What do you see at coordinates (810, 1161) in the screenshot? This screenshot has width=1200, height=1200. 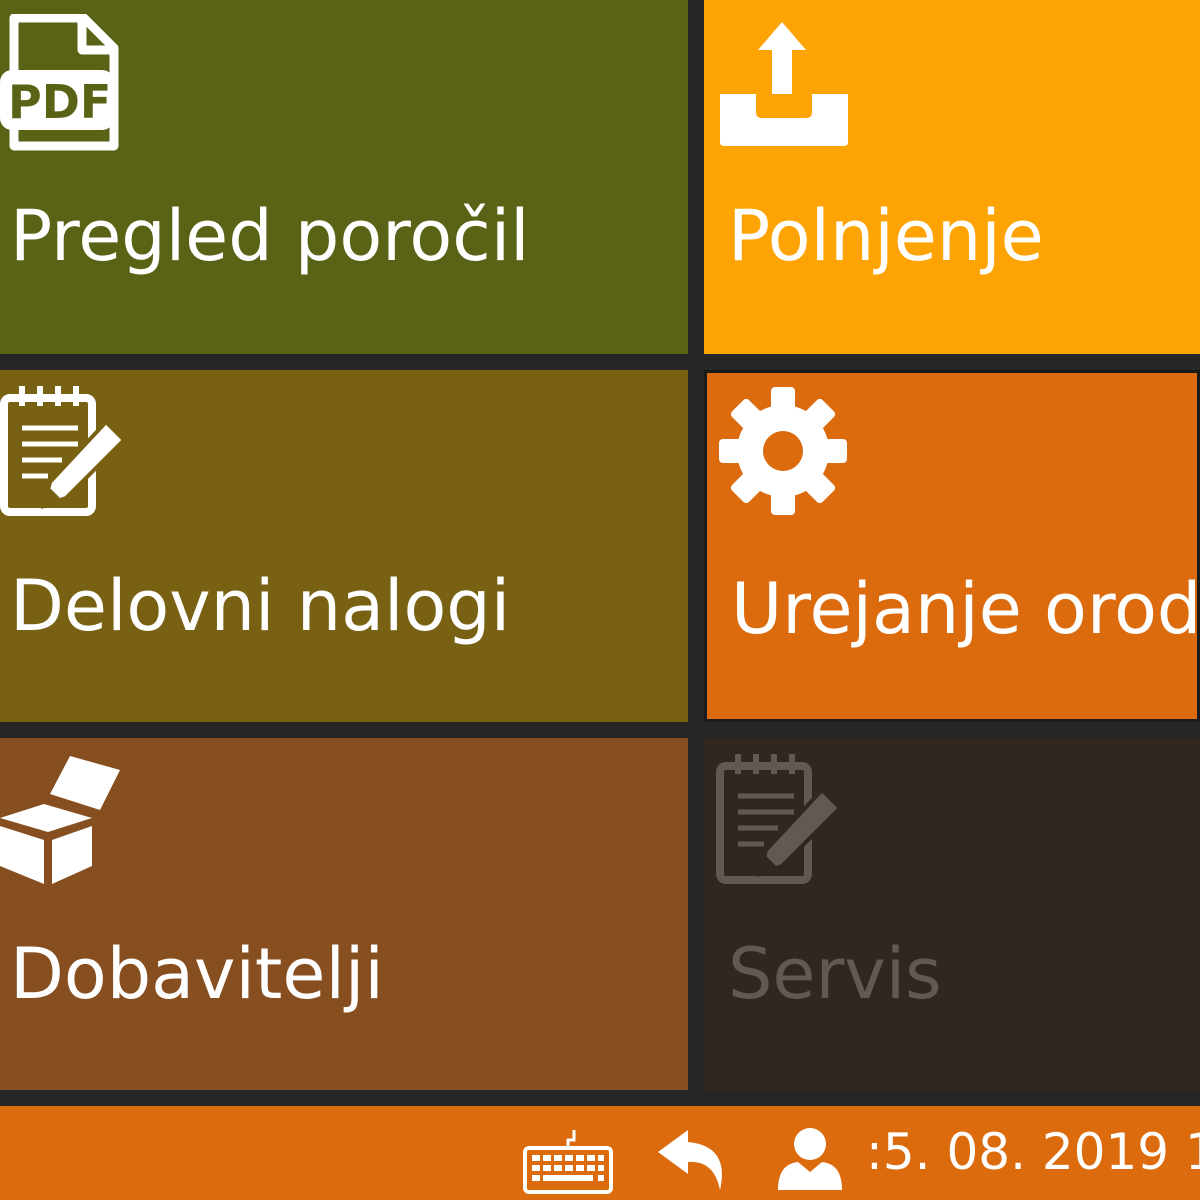 I see `user-icon` at bounding box center [810, 1161].